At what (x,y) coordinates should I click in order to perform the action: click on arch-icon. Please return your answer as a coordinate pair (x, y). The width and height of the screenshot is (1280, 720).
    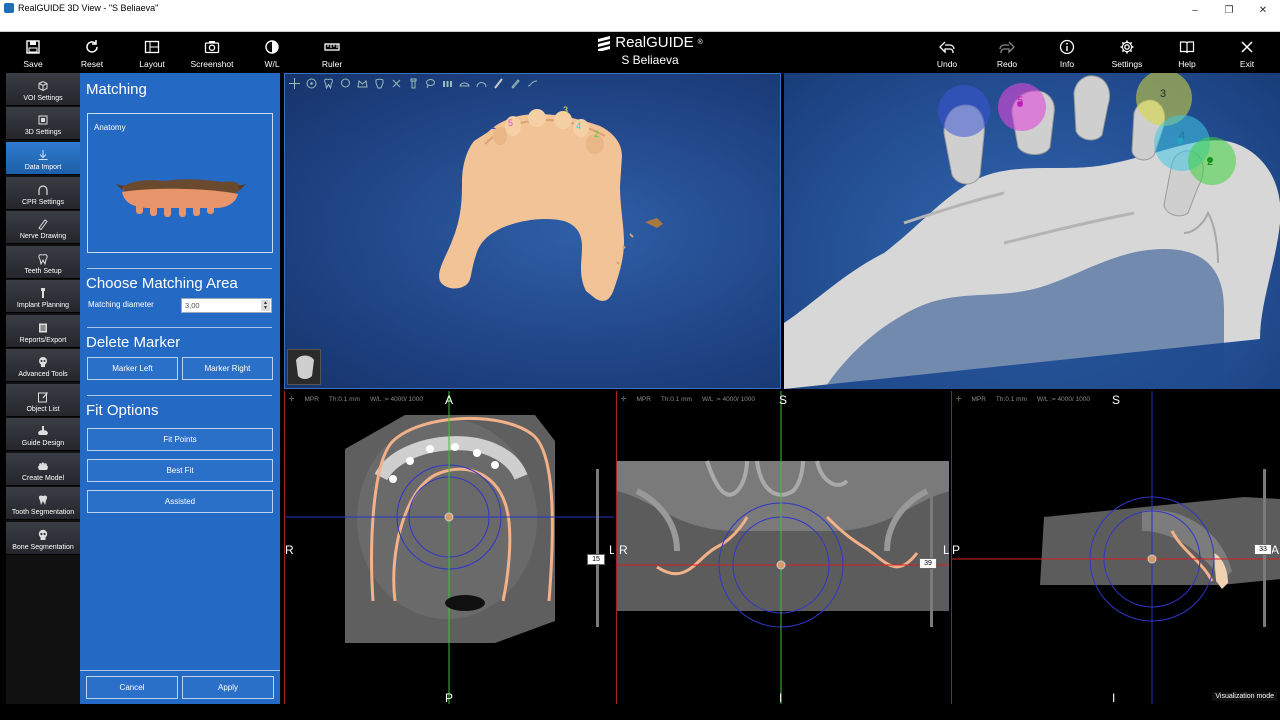
    Looking at the image, I should click on (43, 190).